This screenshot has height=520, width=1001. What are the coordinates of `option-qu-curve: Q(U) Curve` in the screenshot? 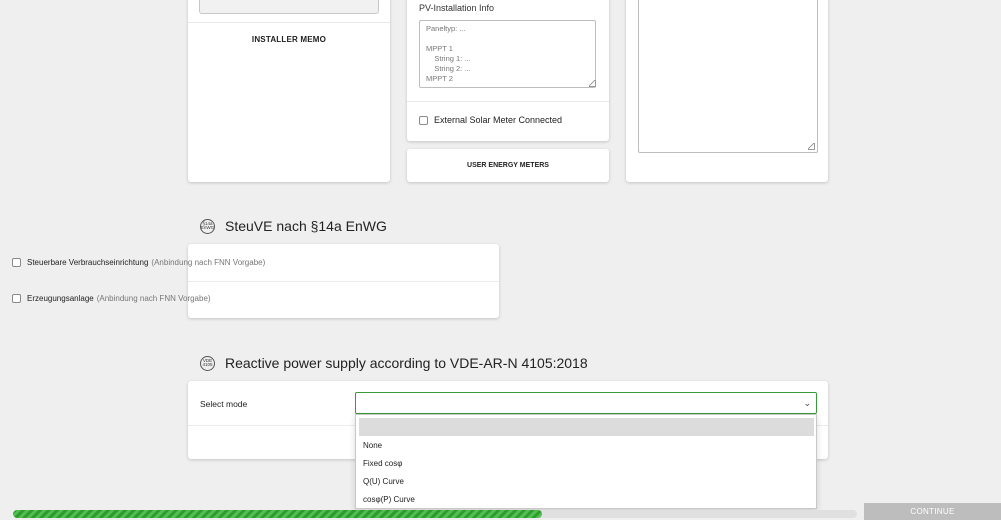 It's located at (586, 482).